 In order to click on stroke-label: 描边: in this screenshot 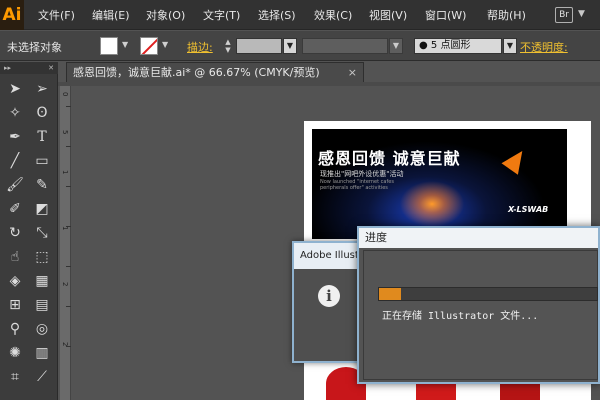, I will do `click(200, 47)`.